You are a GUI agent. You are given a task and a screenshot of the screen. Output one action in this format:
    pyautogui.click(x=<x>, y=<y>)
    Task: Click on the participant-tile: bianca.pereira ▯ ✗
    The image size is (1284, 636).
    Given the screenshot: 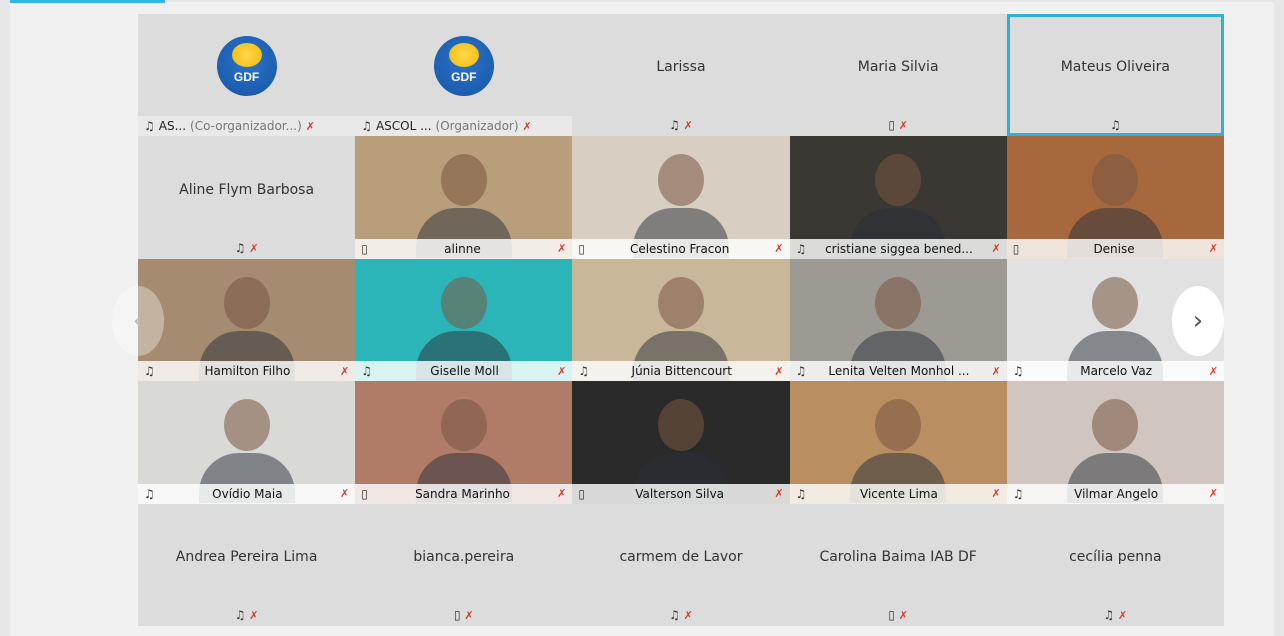 What is the action you would take?
    pyautogui.click(x=464, y=564)
    